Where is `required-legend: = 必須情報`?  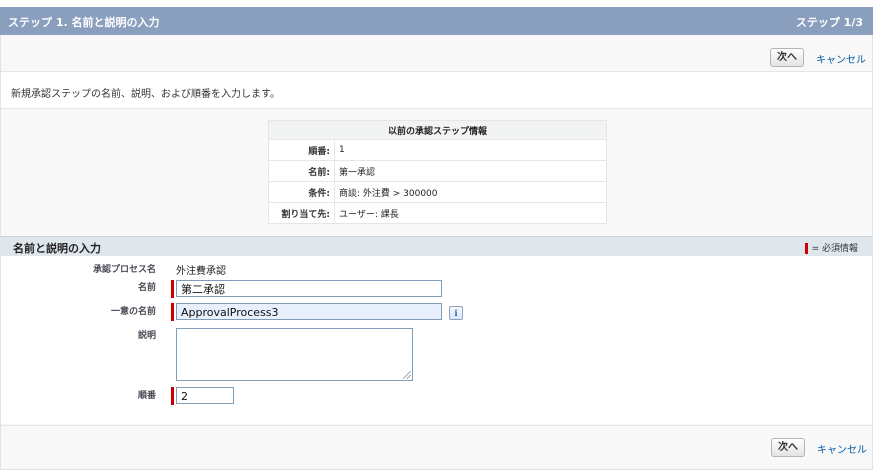 required-legend: = 必須情報 is located at coordinates (831, 247).